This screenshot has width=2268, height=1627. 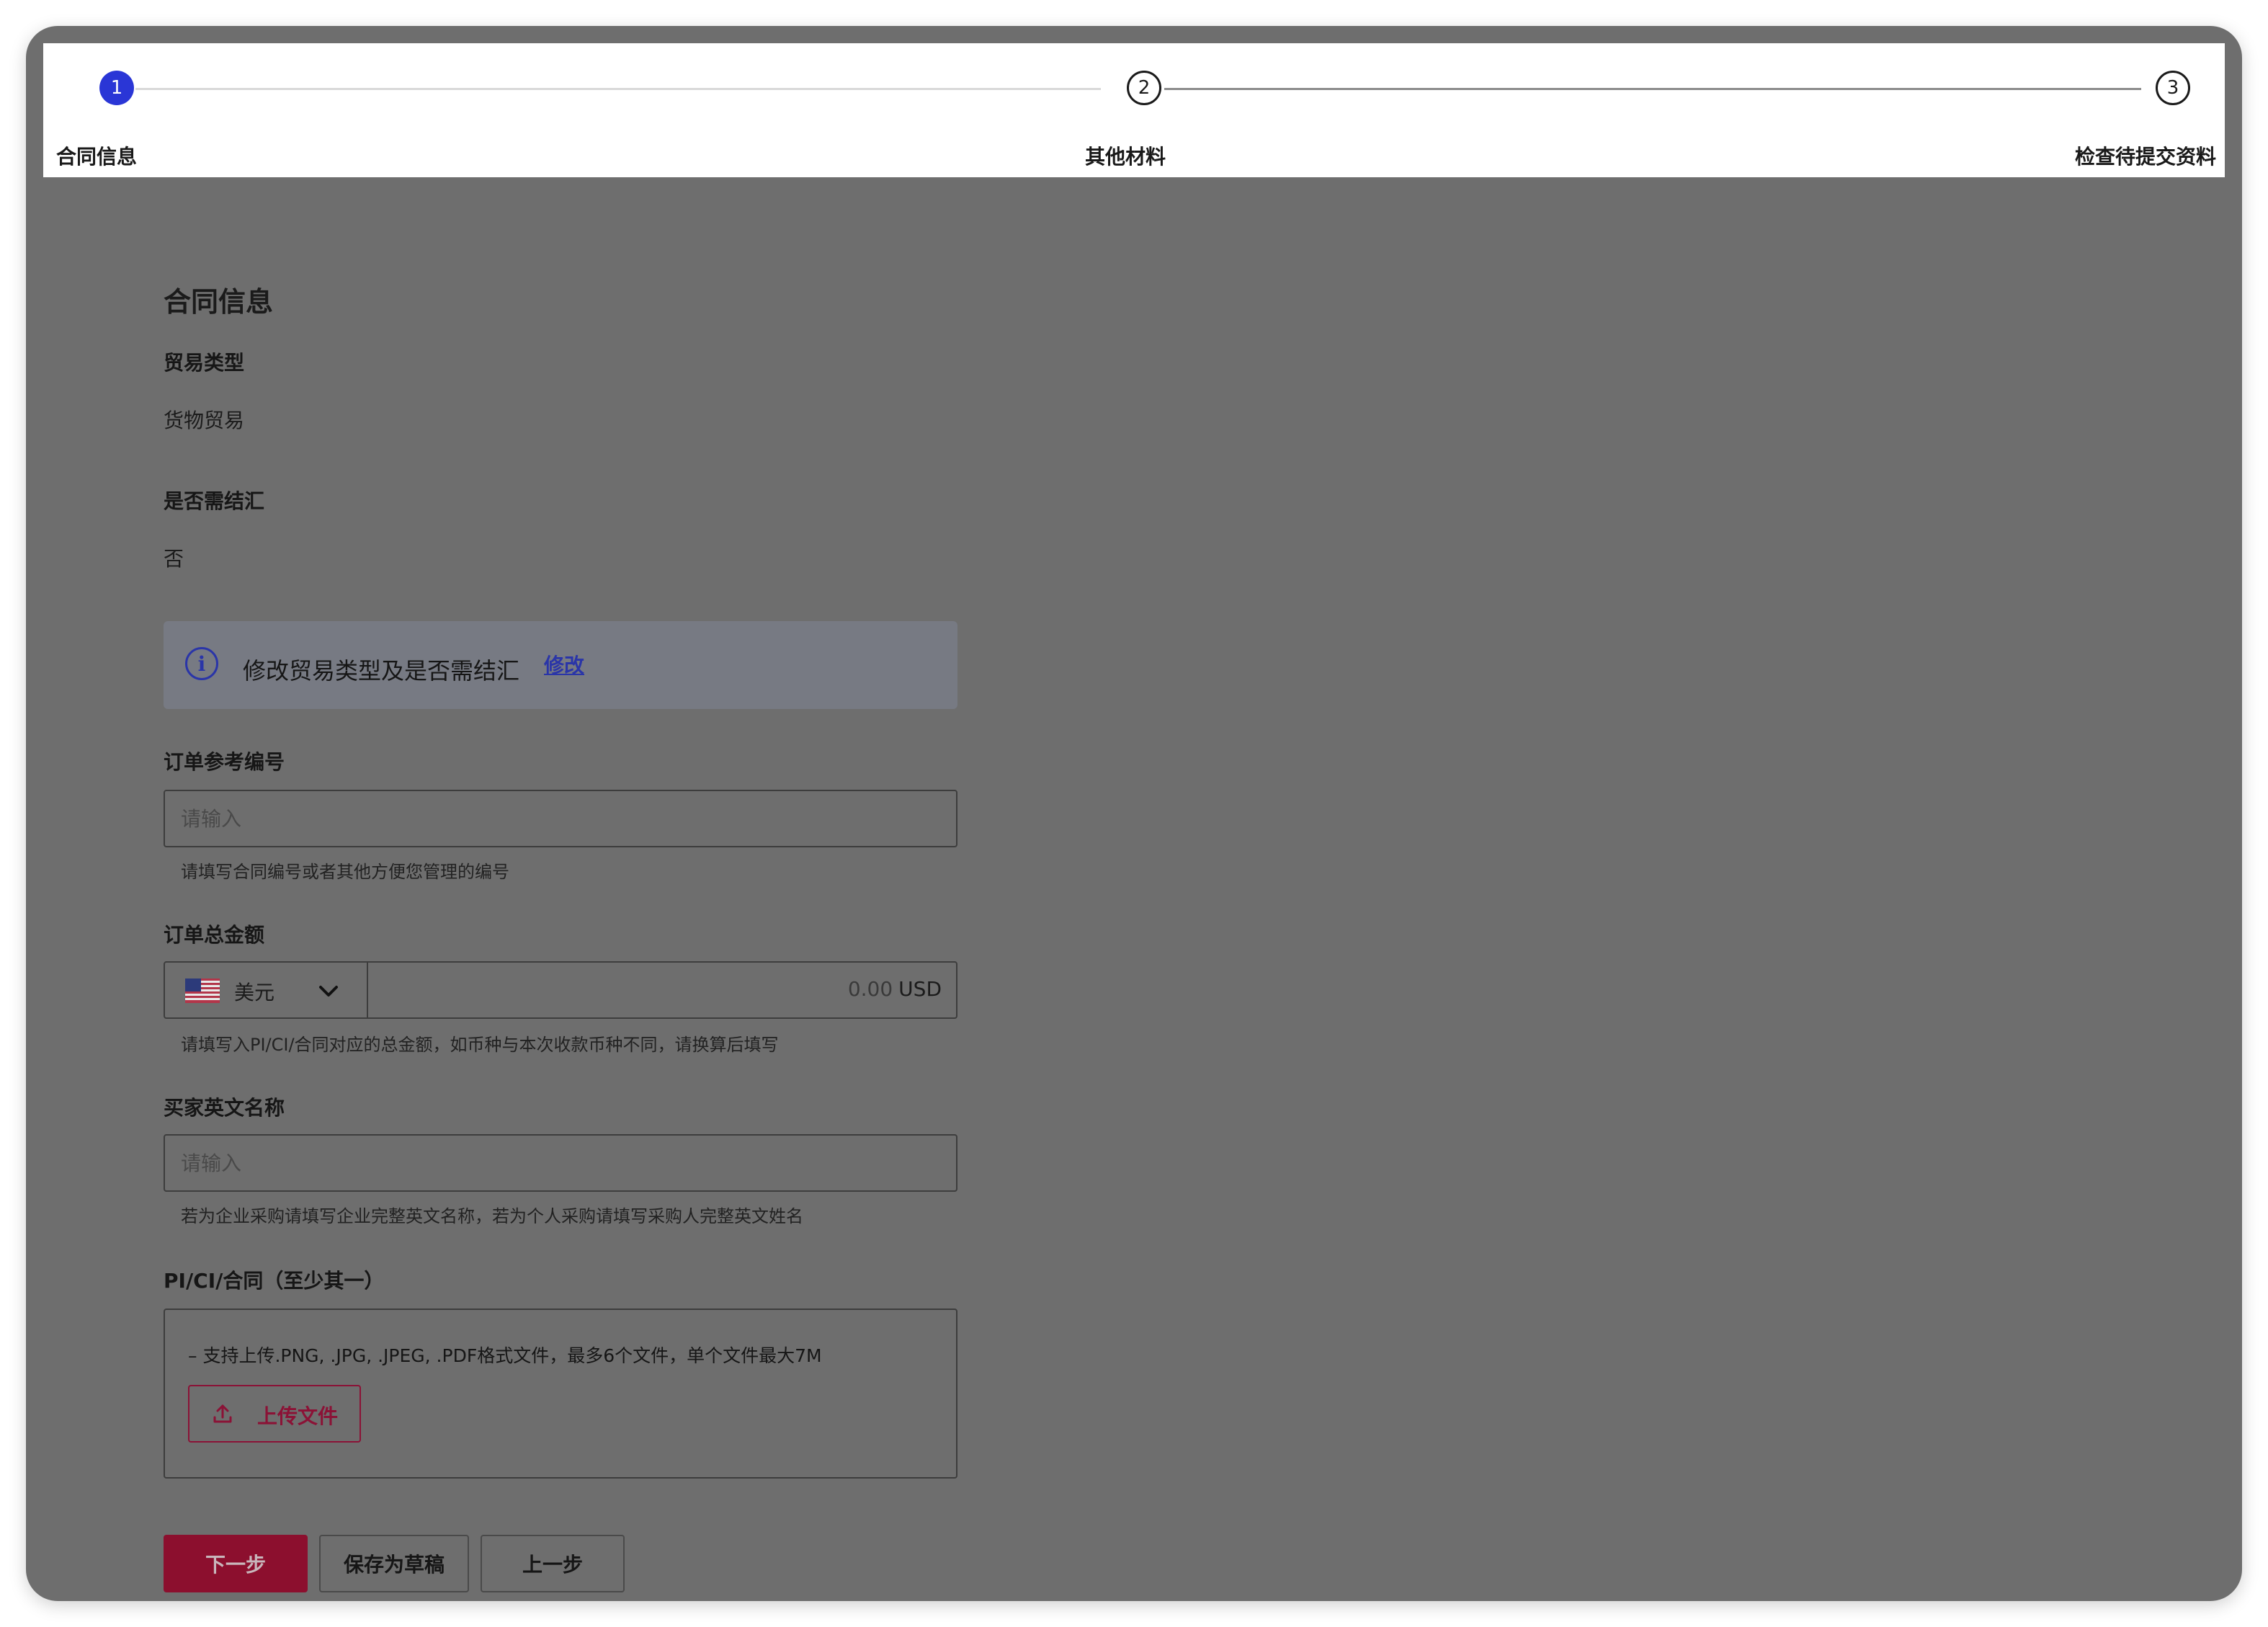 What do you see at coordinates (1125, 155) in the screenshot?
I see `step-2-label: 其他材料` at bounding box center [1125, 155].